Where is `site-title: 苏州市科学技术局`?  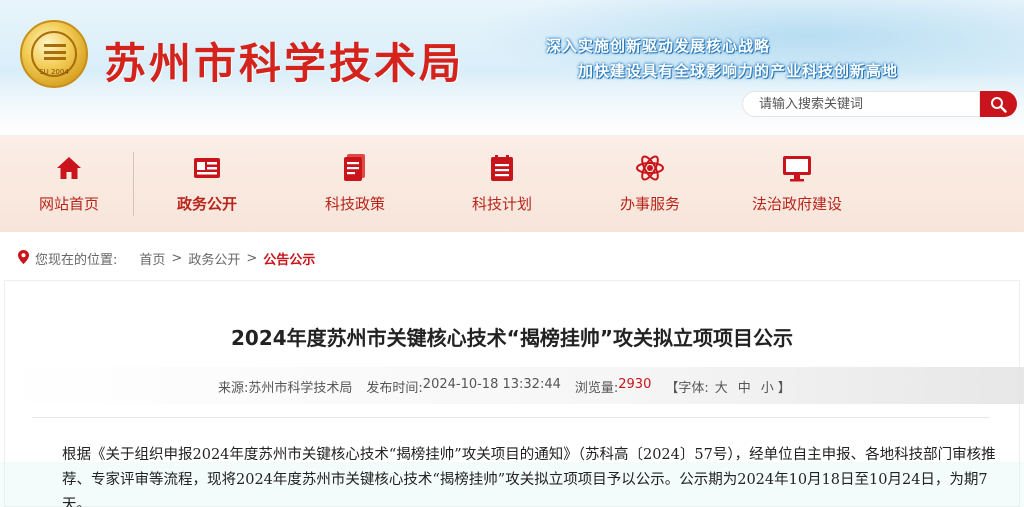
site-title: 苏州市科学技术局 is located at coordinates (284, 60).